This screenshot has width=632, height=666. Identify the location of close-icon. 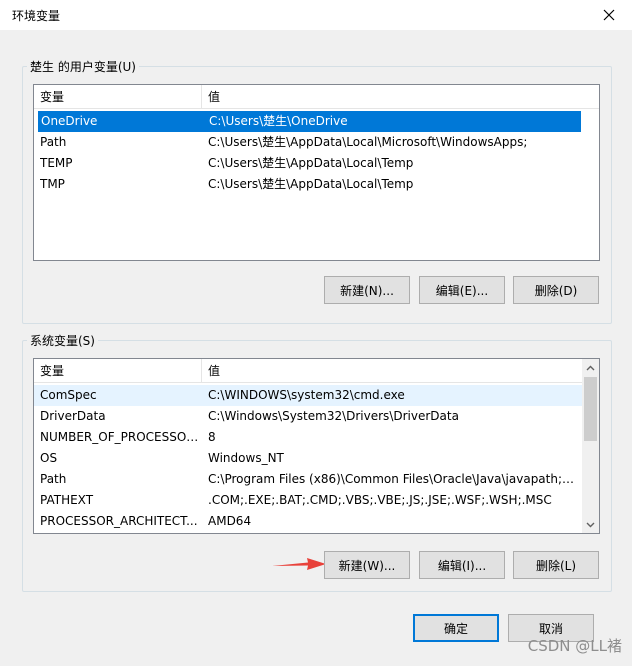
(609, 15).